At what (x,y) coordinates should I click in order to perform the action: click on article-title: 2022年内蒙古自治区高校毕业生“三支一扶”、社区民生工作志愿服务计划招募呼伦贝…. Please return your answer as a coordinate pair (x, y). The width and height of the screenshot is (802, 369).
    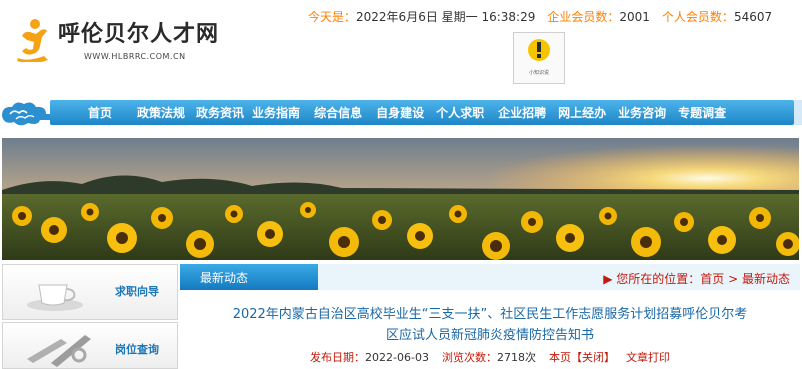
    Looking at the image, I should click on (490, 325).